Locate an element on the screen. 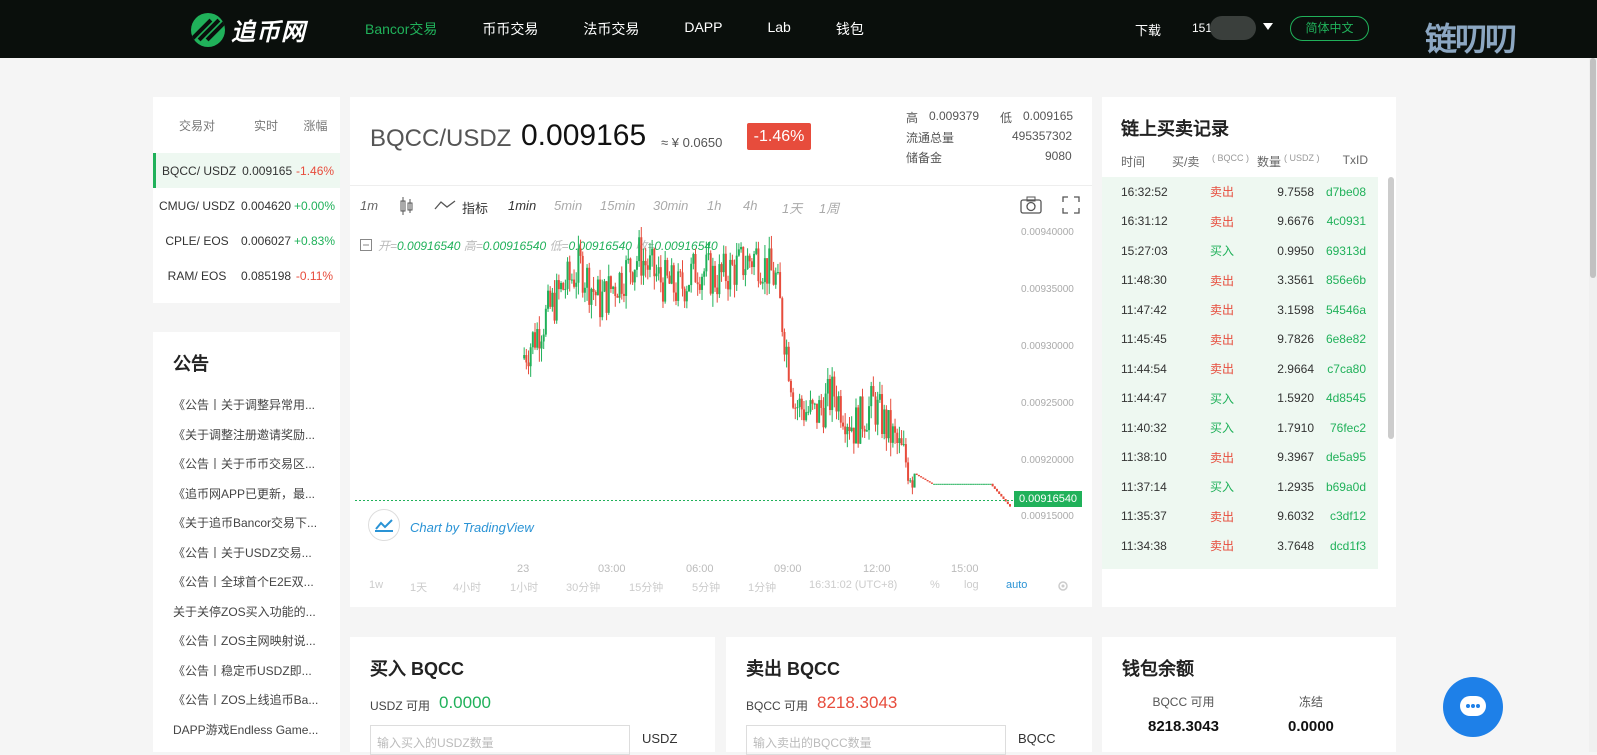 The width and height of the screenshot is (1597, 755). trade-txid: 856e6b is located at coordinates (1346, 280).